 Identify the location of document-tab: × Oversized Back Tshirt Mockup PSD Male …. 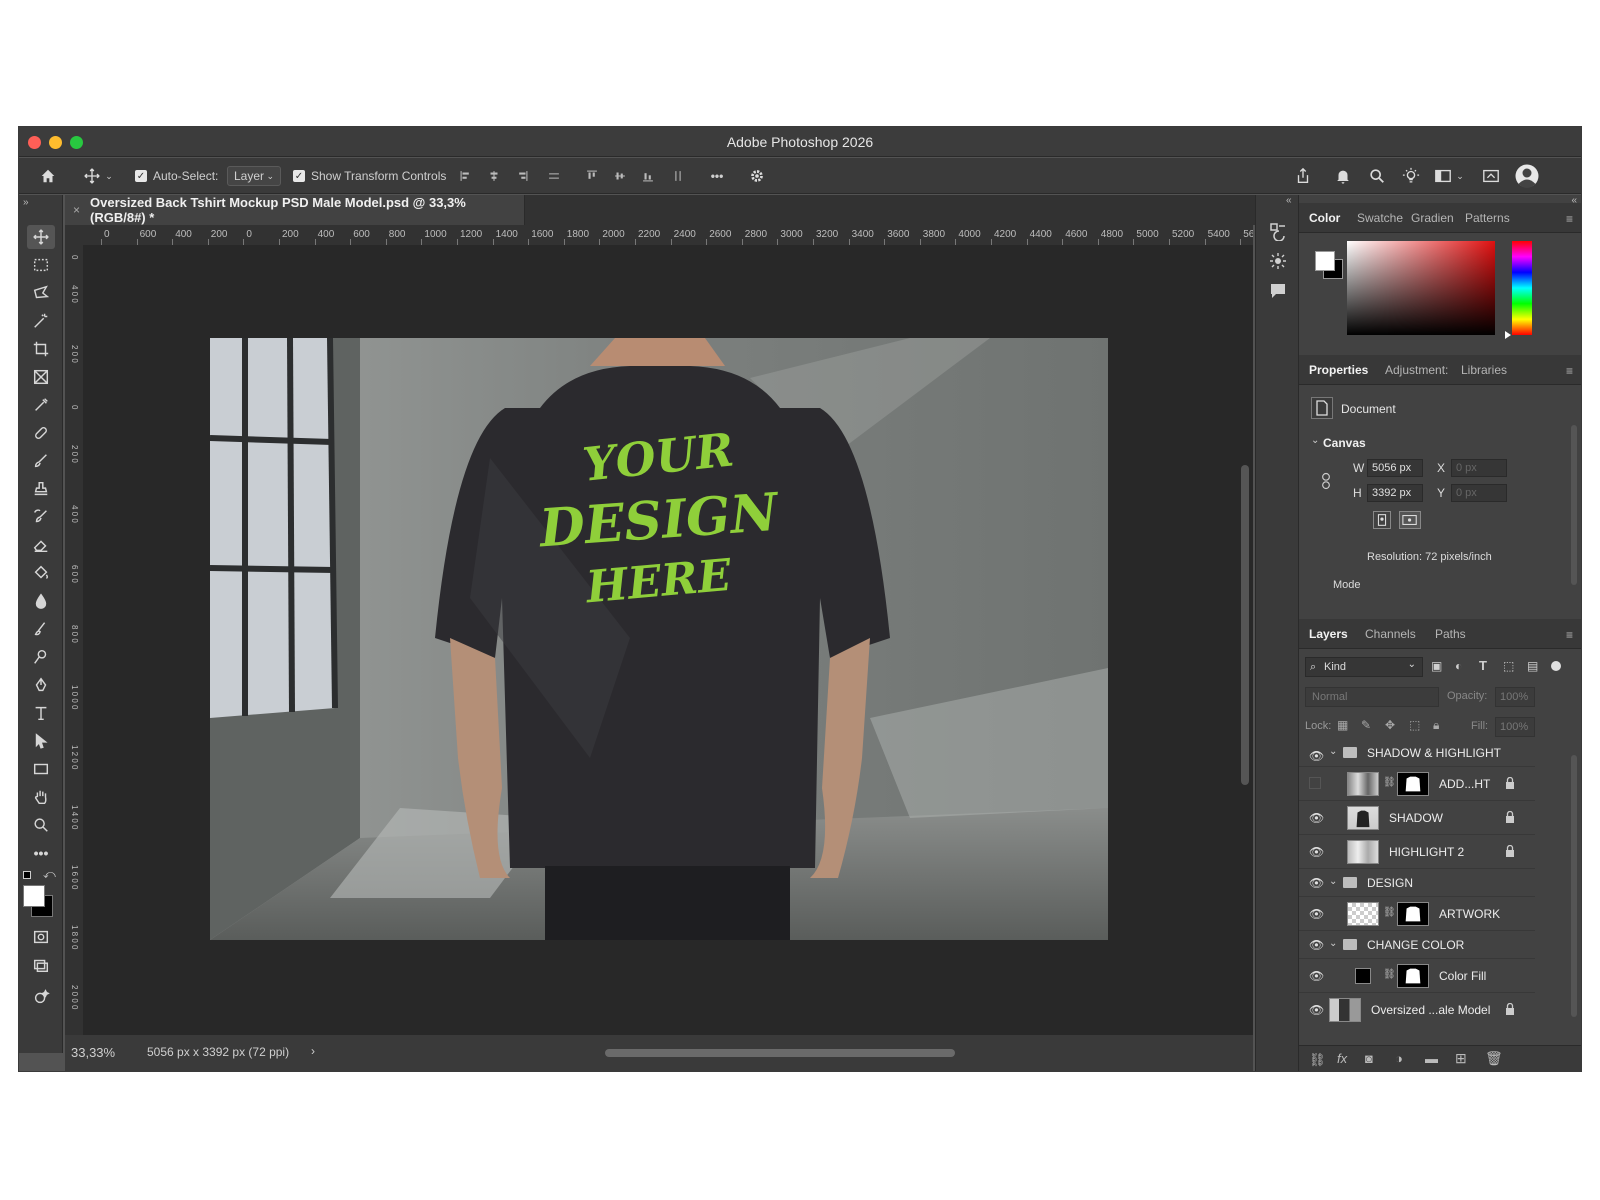
(295, 210).